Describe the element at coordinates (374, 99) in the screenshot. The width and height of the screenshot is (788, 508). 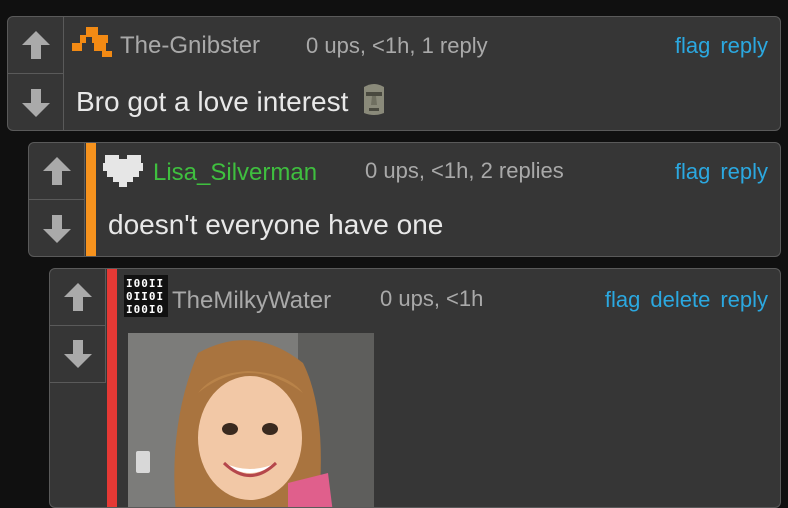
I see `moai-emoji` at that location.